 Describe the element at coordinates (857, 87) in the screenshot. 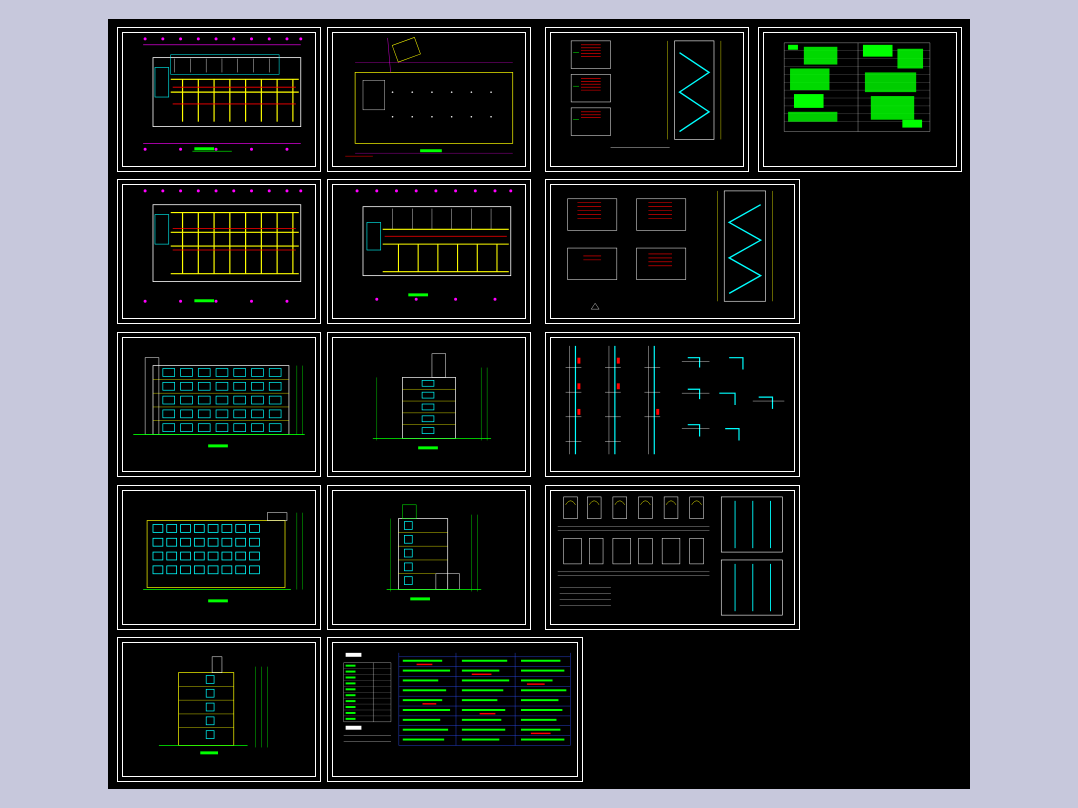

I see `schedule-table-drawing` at that location.